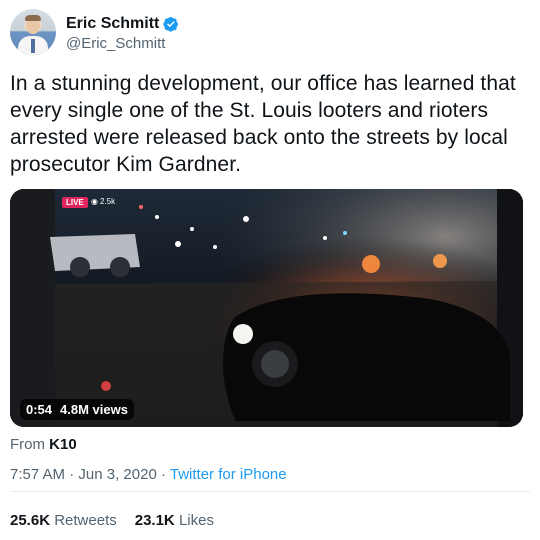  Describe the element at coordinates (228, 474) in the screenshot. I see `tweet-source-link: Twitter for iPhone` at that location.